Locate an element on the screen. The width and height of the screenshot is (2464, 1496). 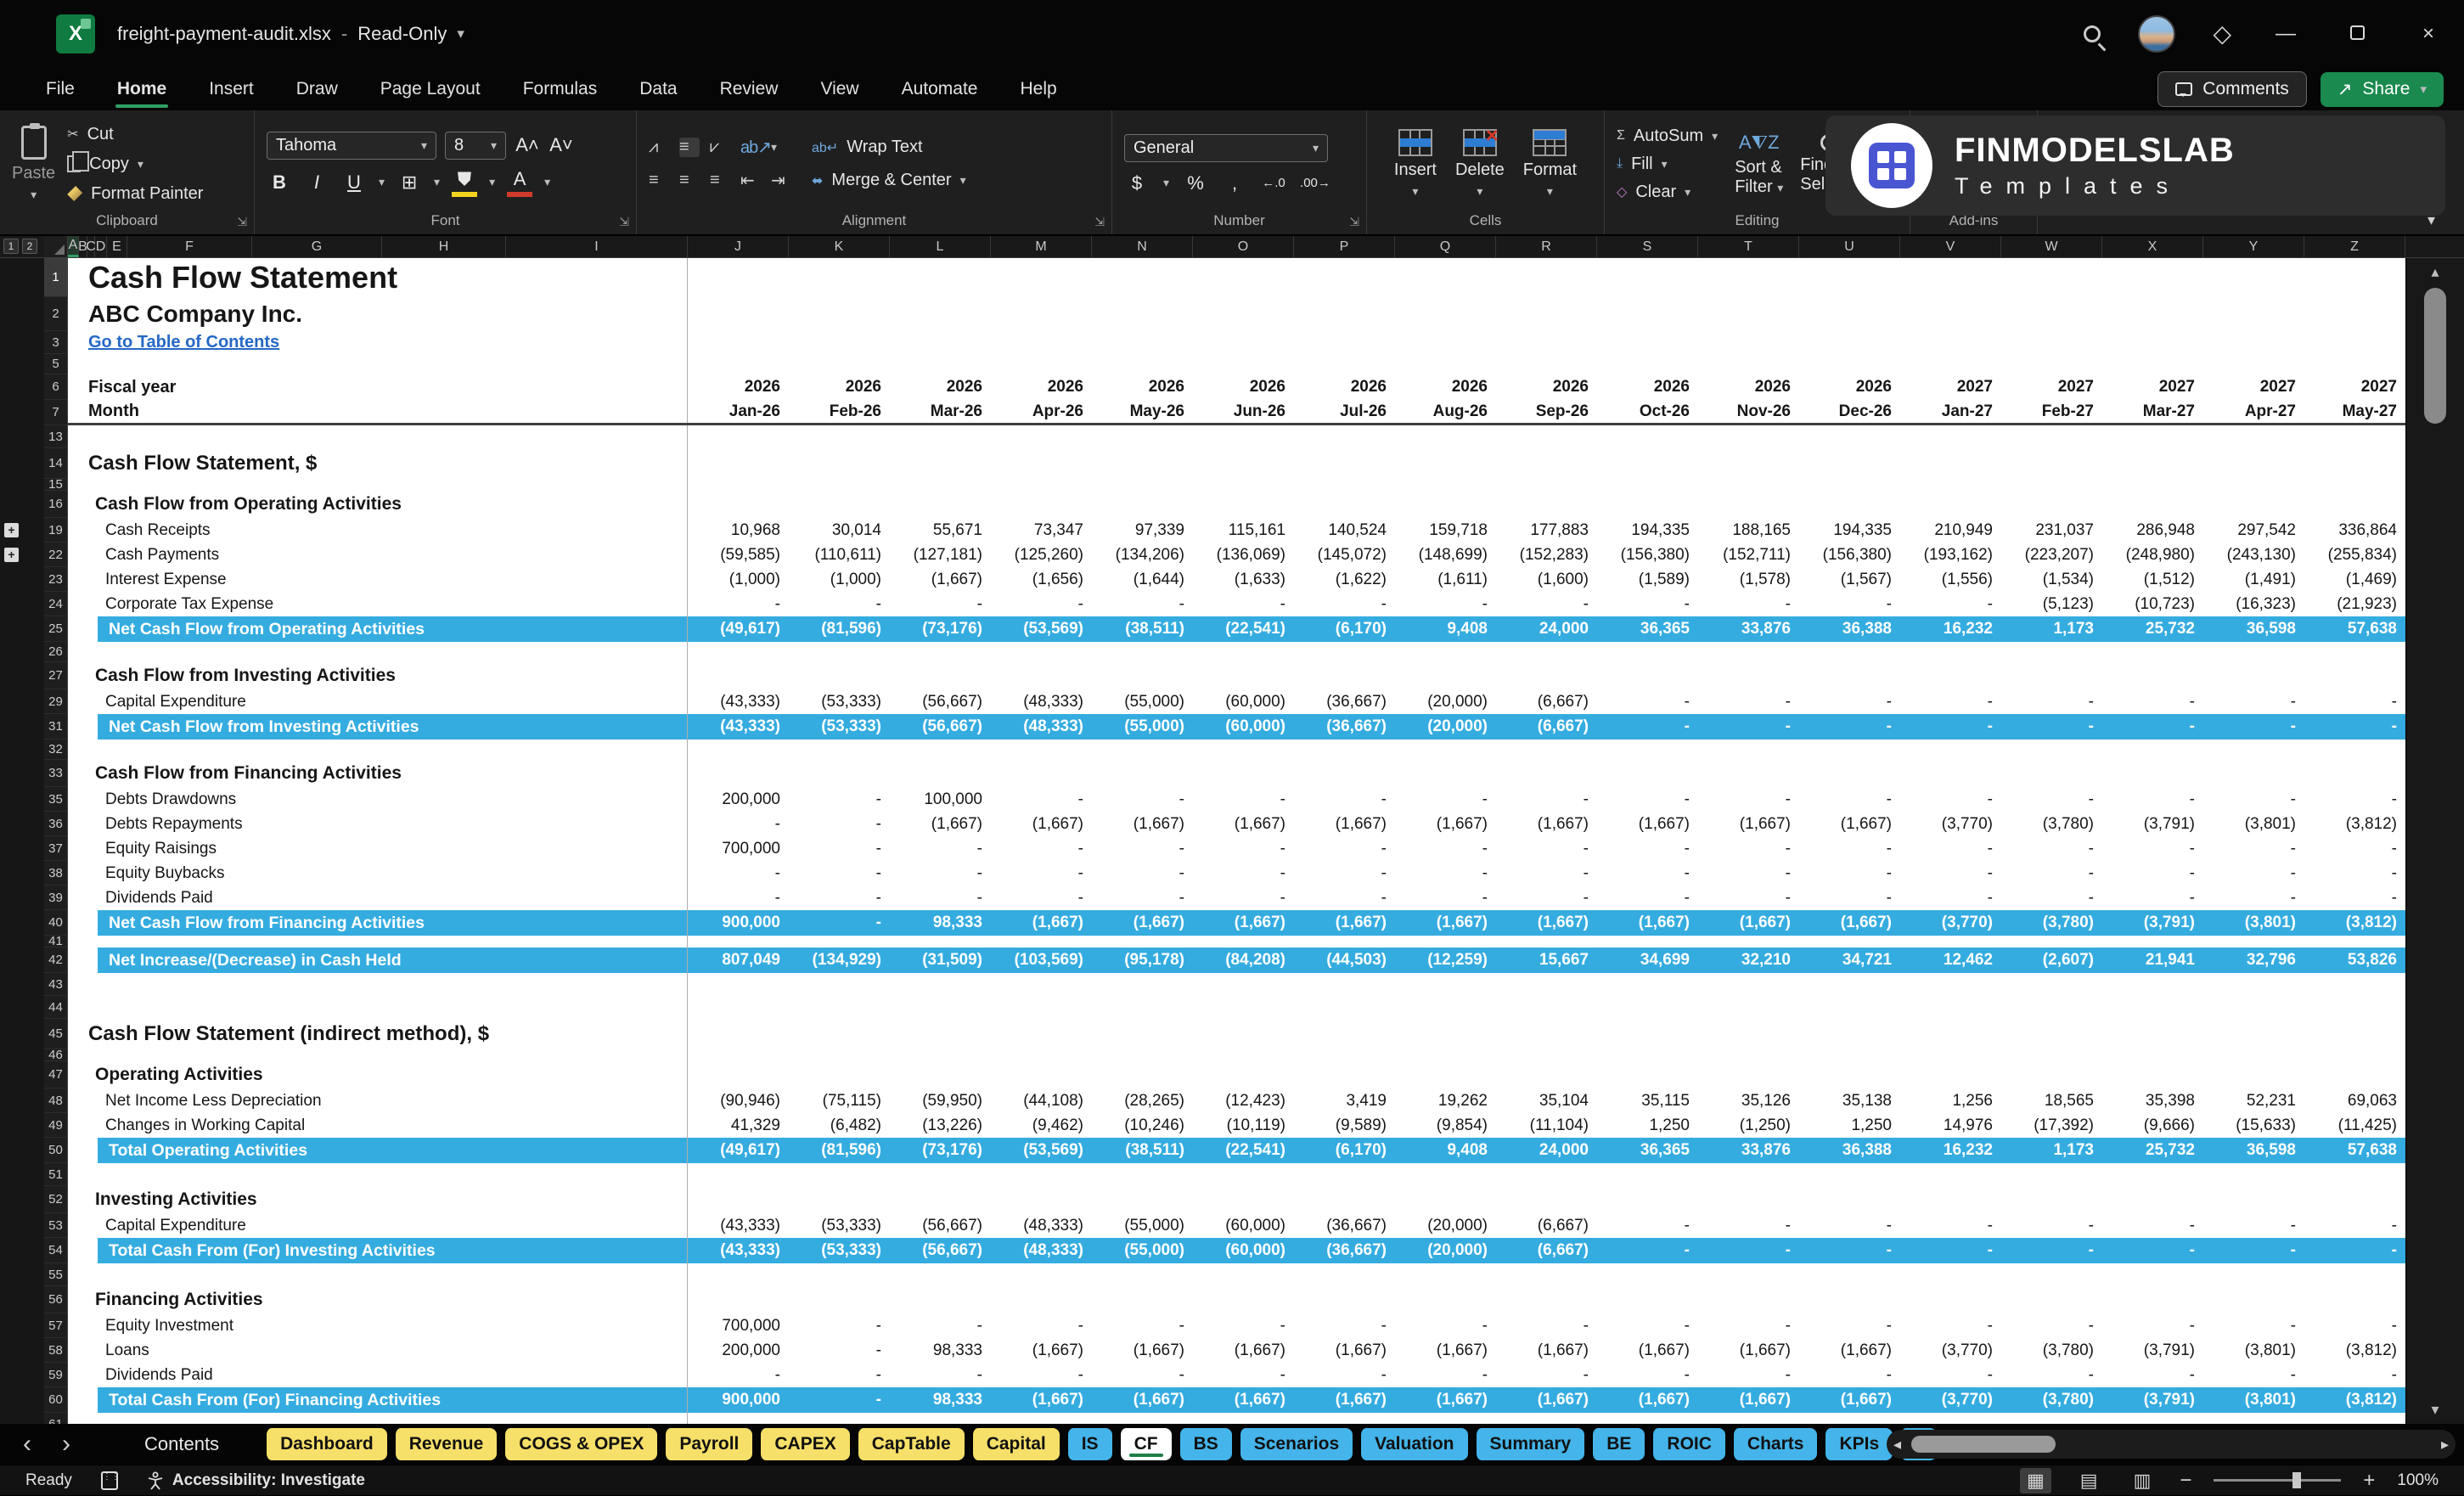
cell-W29: - is located at coordinates (2051, 701).